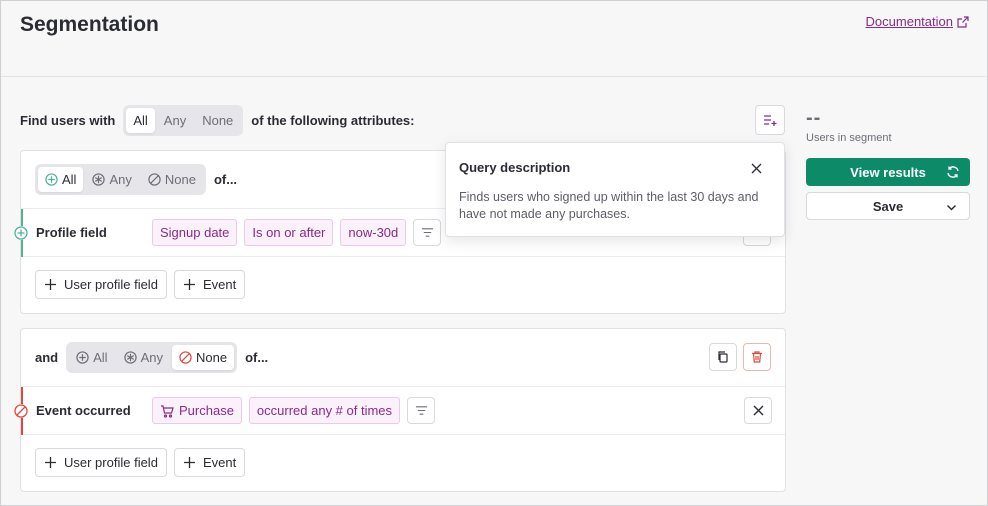 This screenshot has height=506, width=988. I want to click on add-group-button, so click(770, 120).